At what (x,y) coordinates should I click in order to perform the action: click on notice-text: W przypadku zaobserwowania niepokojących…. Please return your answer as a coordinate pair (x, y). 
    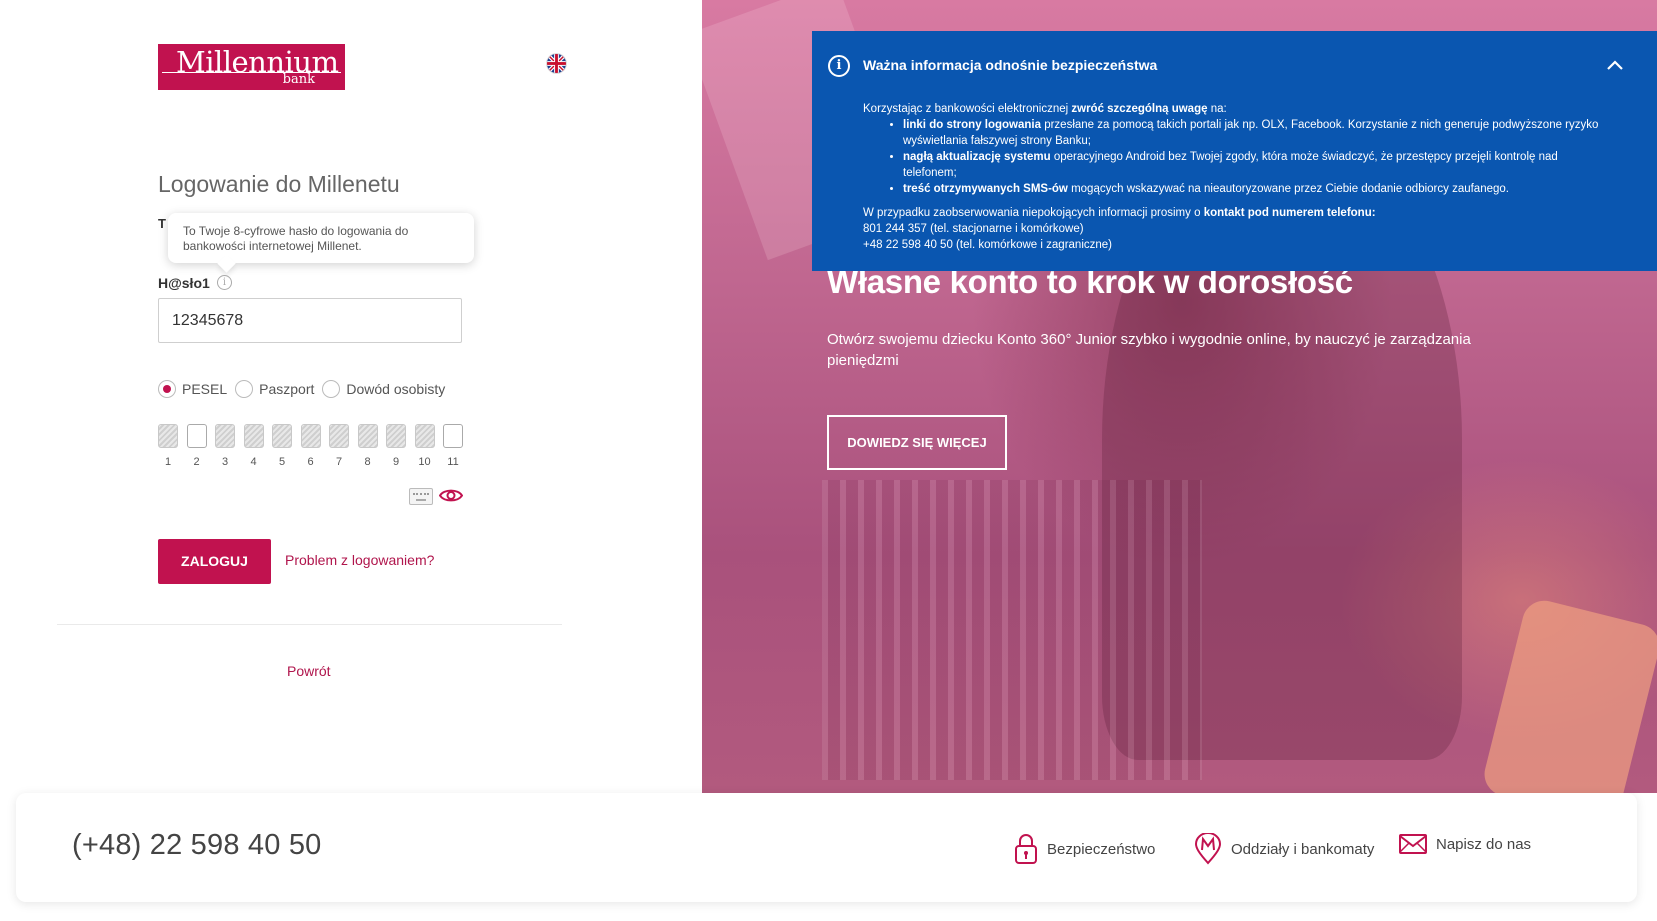
    Looking at the image, I should click on (1033, 213).